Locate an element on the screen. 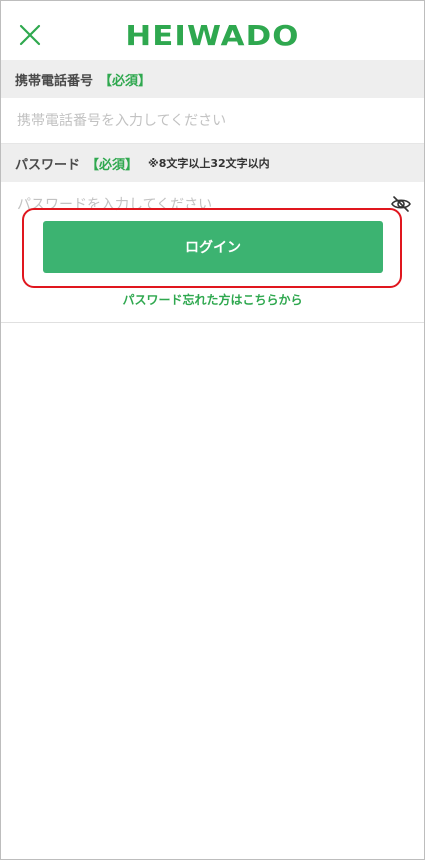 The width and height of the screenshot is (425, 860). phone-input-row is located at coordinates (212, 121).